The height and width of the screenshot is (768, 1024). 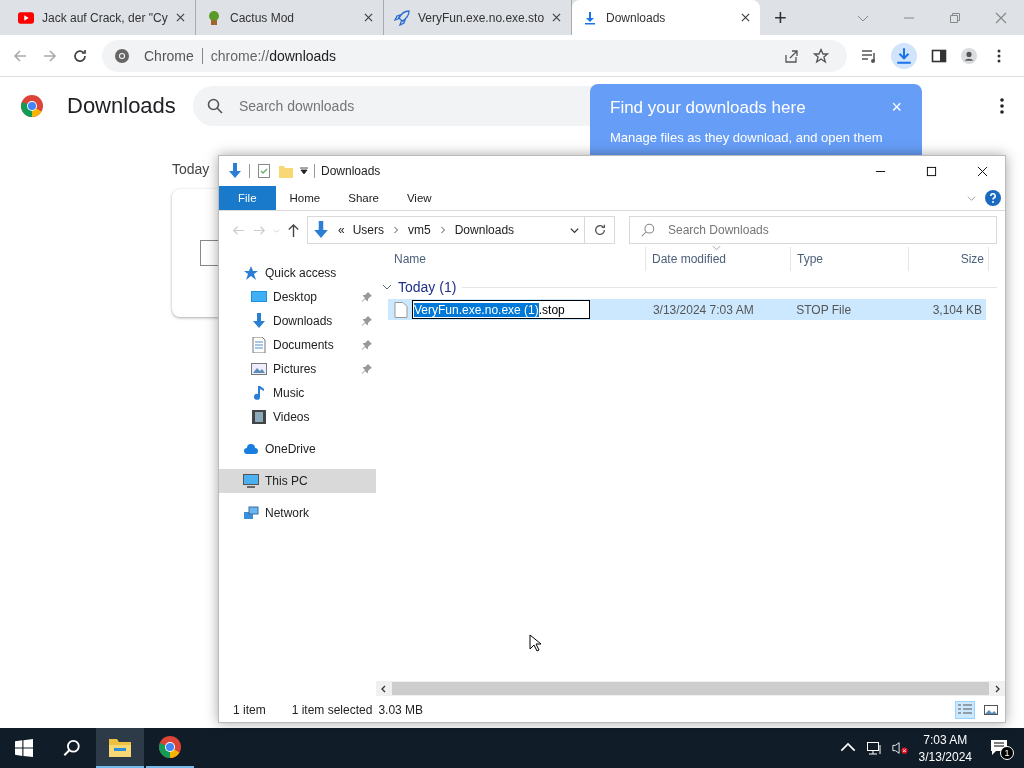 I want to click on share-icon, so click(x=791, y=55).